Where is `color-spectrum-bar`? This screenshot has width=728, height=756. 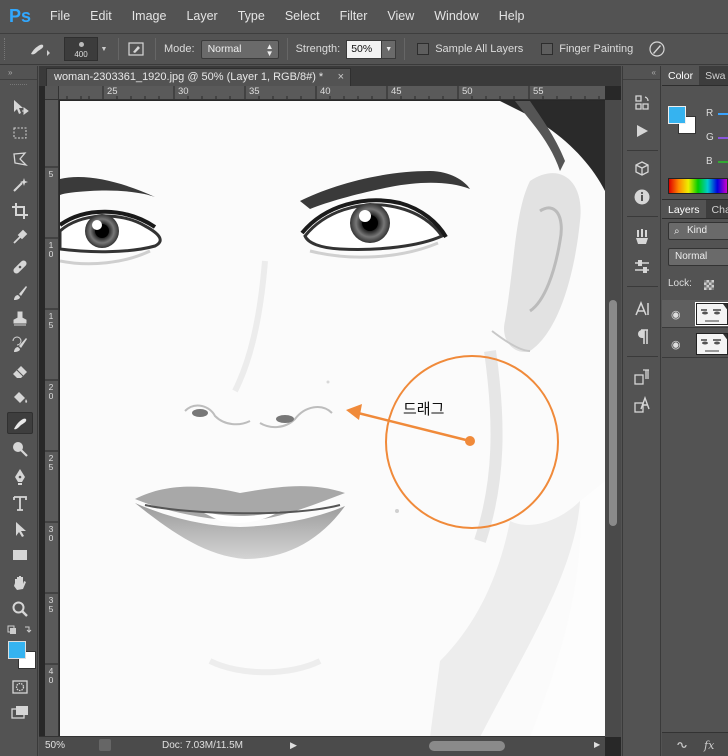 color-spectrum-bar is located at coordinates (698, 186).